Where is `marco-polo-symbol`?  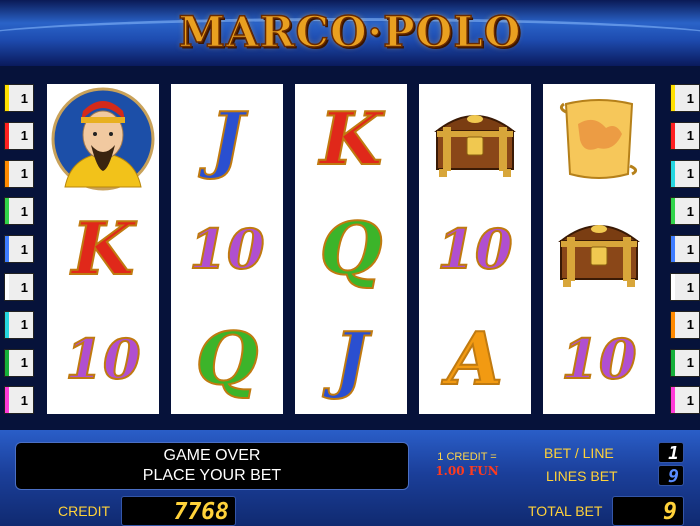 marco-polo-symbol is located at coordinates (103, 139).